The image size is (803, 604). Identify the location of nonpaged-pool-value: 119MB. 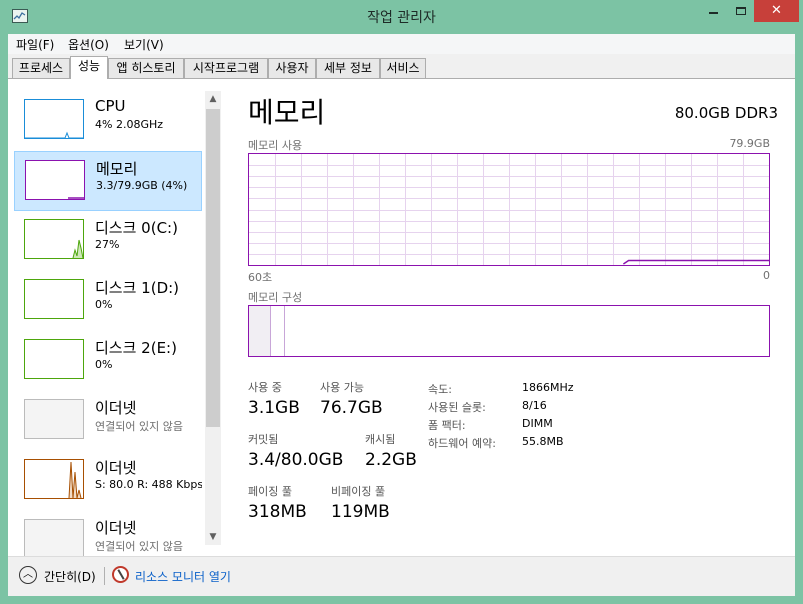
(360, 512).